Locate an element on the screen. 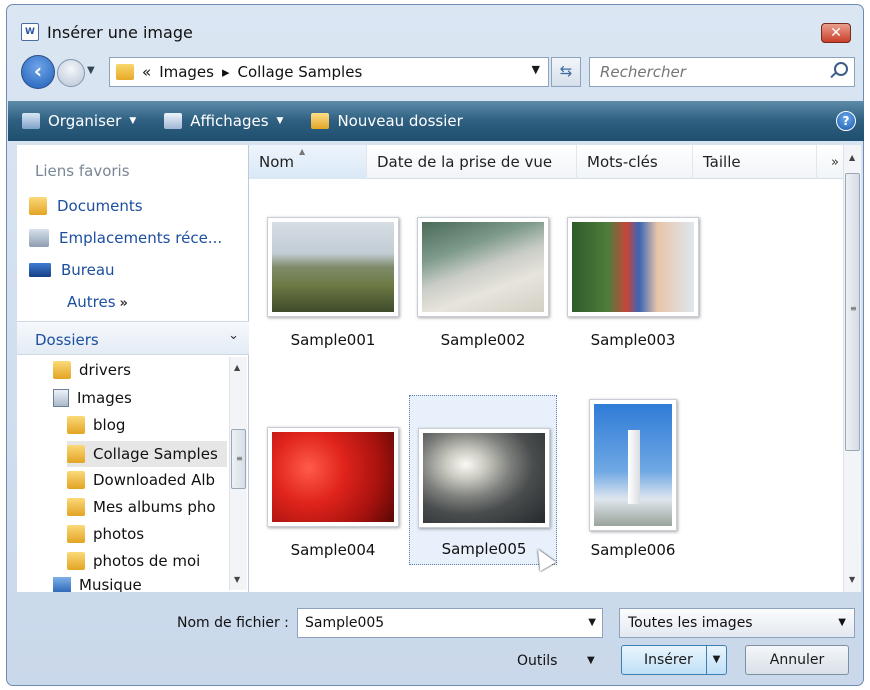 This screenshot has height=690, width=870. address-dropdown-icon: ▼ is located at coordinates (536, 69).